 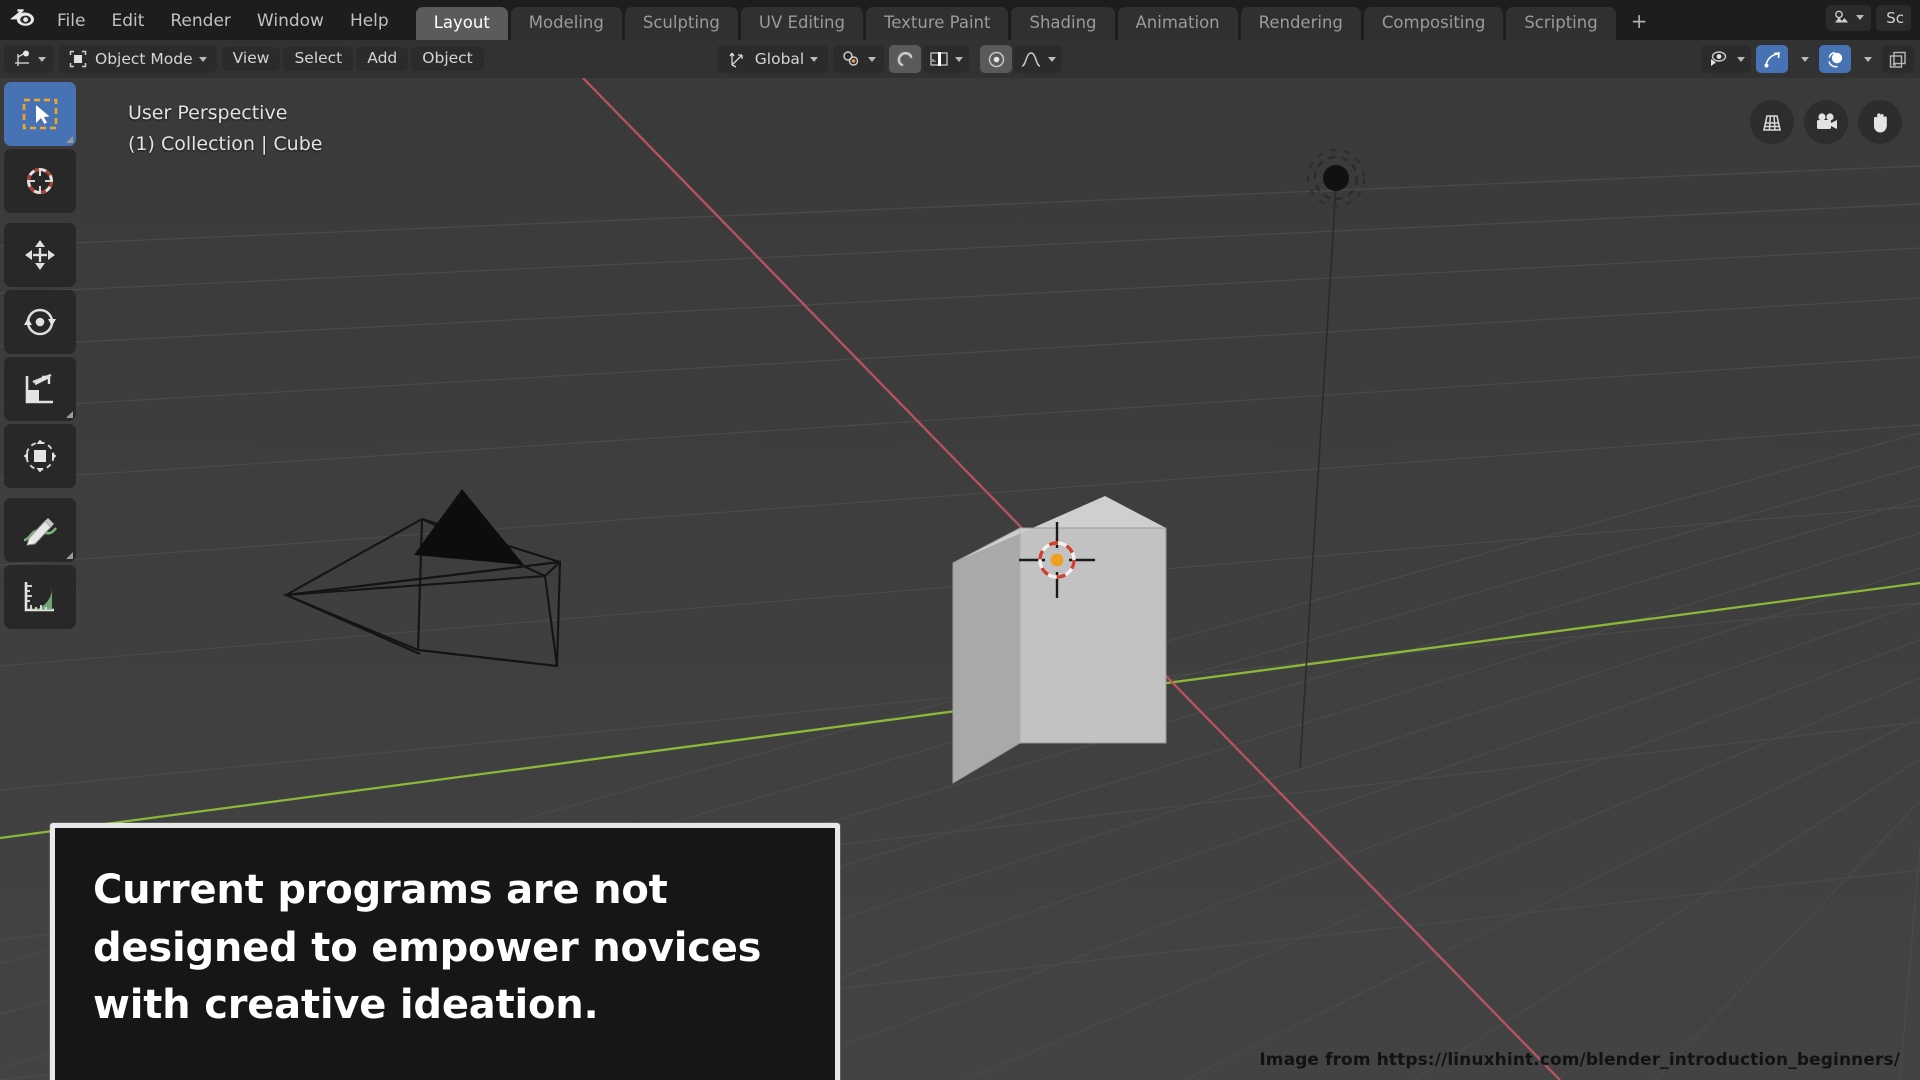 I want to click on viewport-menu-object: Object, so click(x=447, y=59).